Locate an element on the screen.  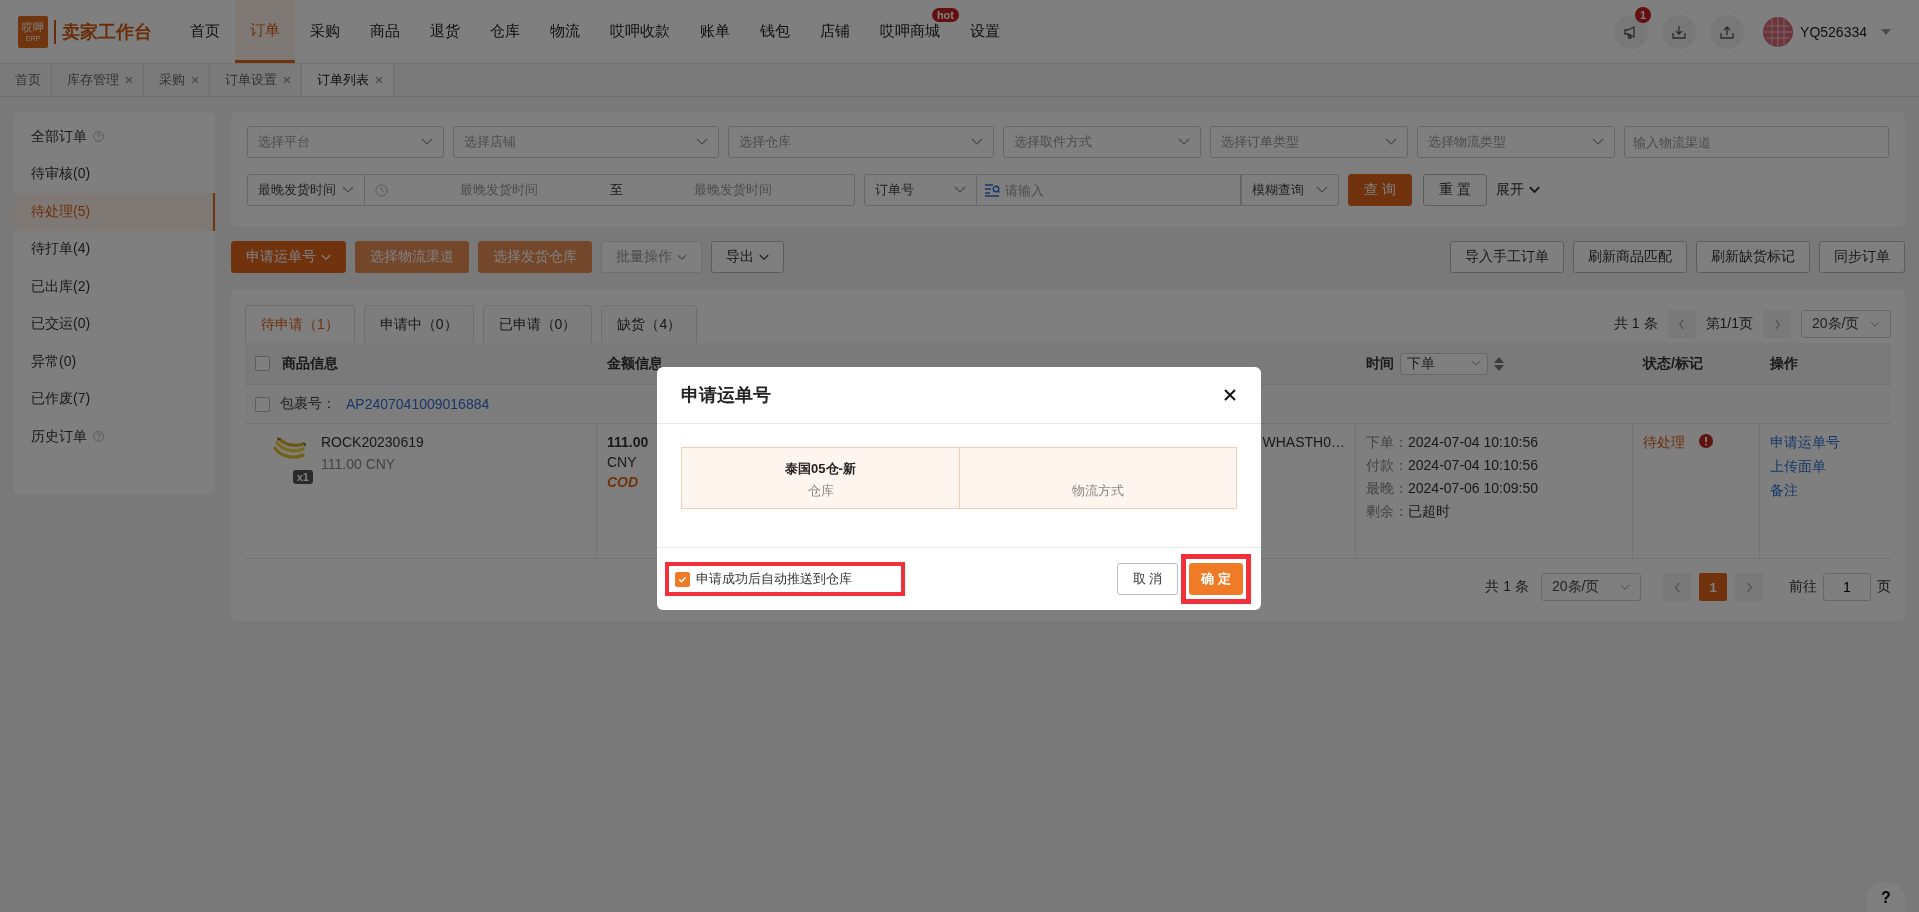
page-tab: 库存管理 is located at coordinates (98, 80).